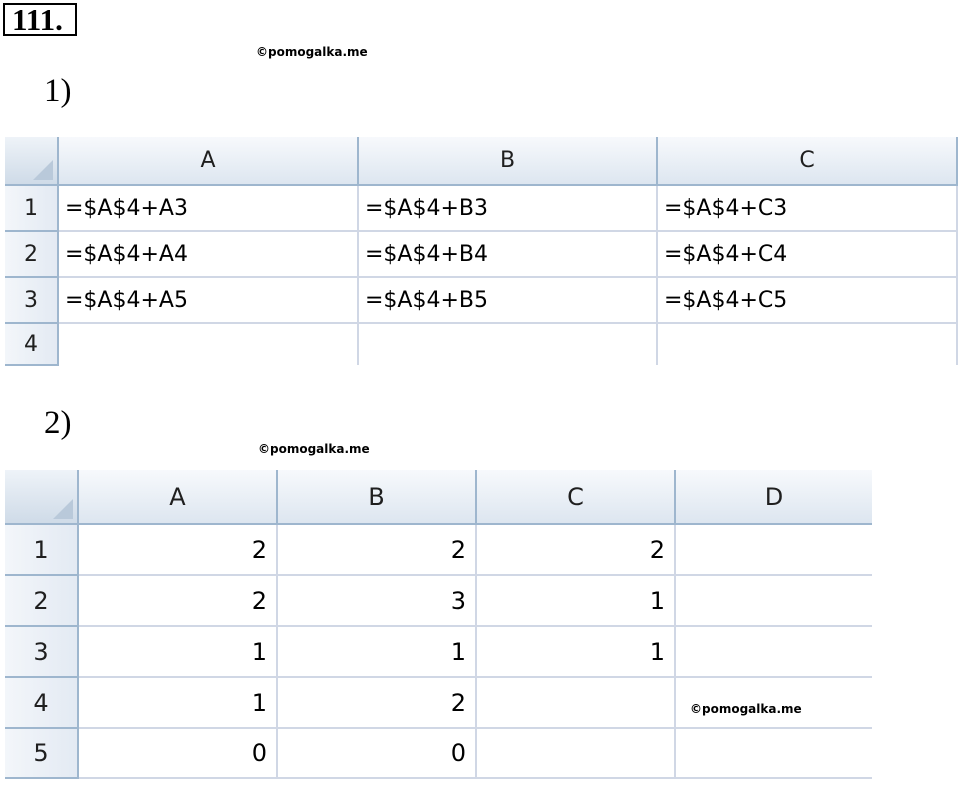  I want to click on cell-c2: 1, so click(576, 601).